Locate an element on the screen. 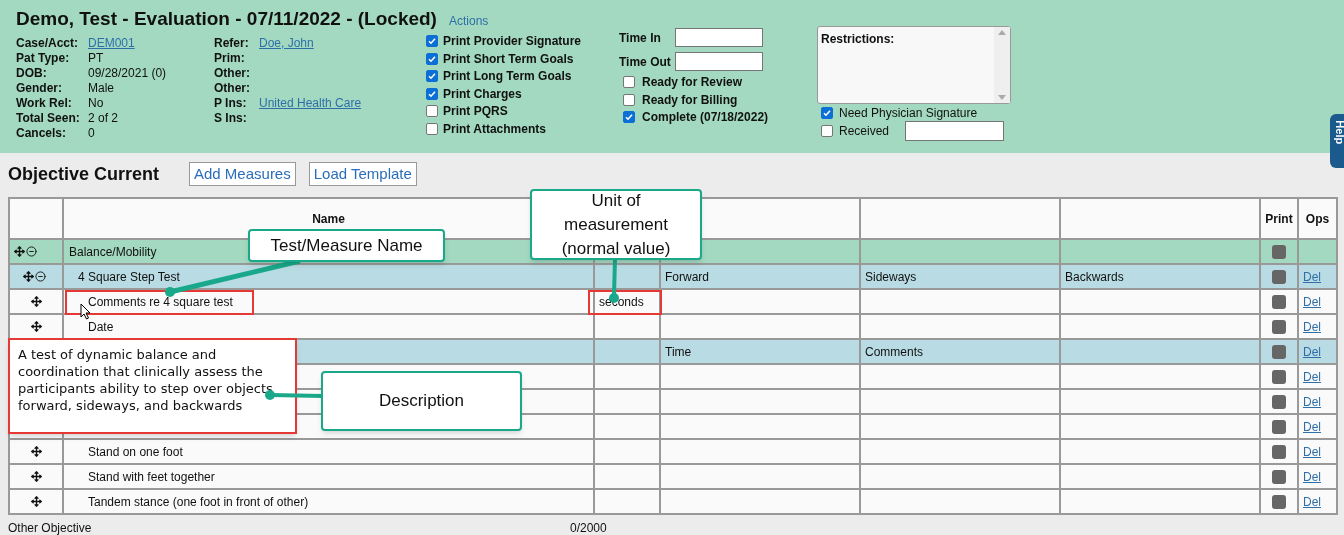 This screenshot has height=535, width=1344. checkbox-label: Print Long Term Goals is located at coordinates (507, 77).